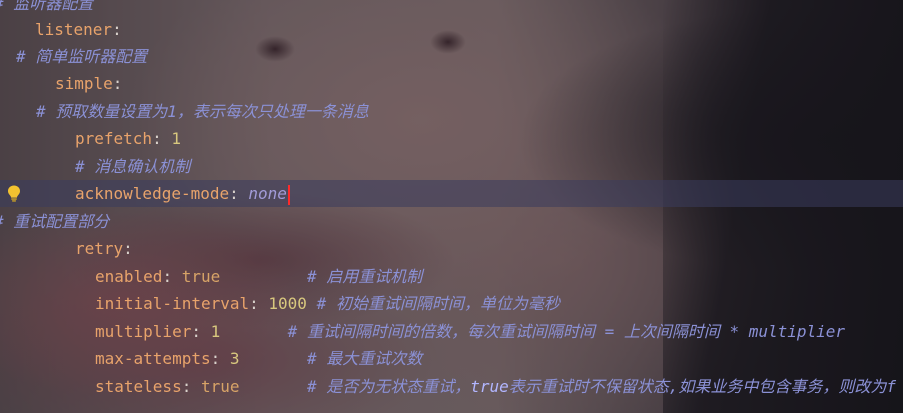 This screenshot has width=903, height=413. What do you see at coordinates (451, 221) in the screenshot?
I see `code-line: # 重试配置部分` at bounding box center [451, 221].